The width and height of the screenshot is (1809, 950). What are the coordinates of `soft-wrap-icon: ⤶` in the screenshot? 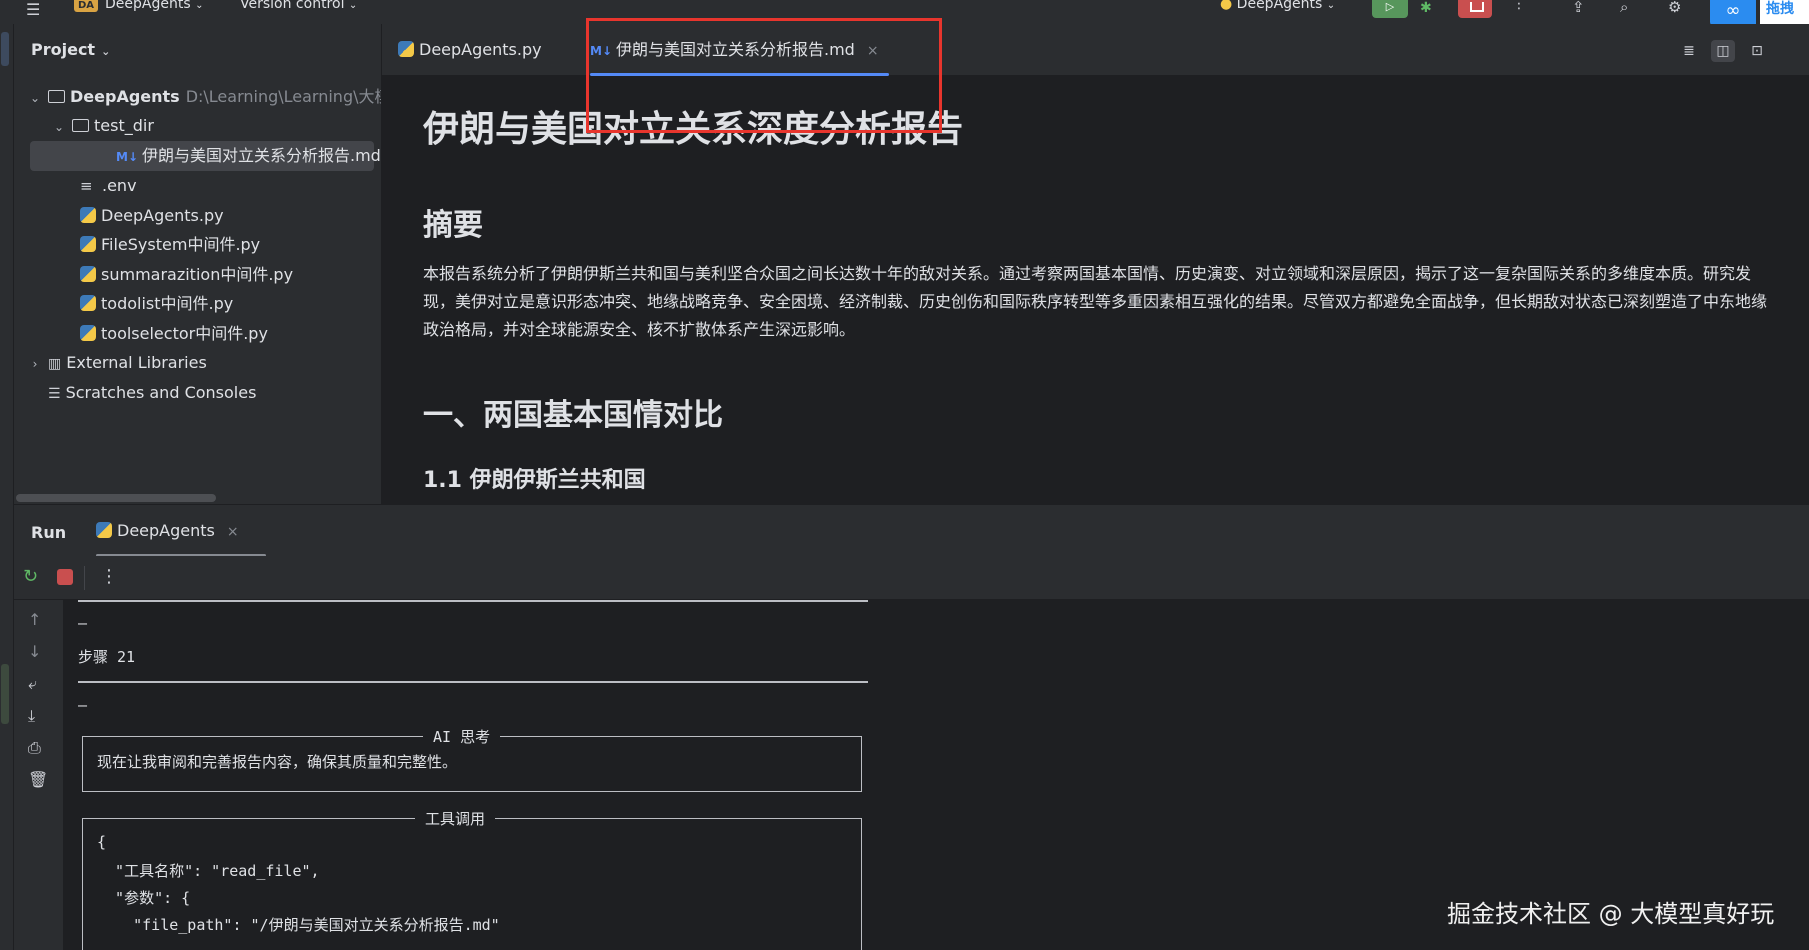 It's located at (32, 684).